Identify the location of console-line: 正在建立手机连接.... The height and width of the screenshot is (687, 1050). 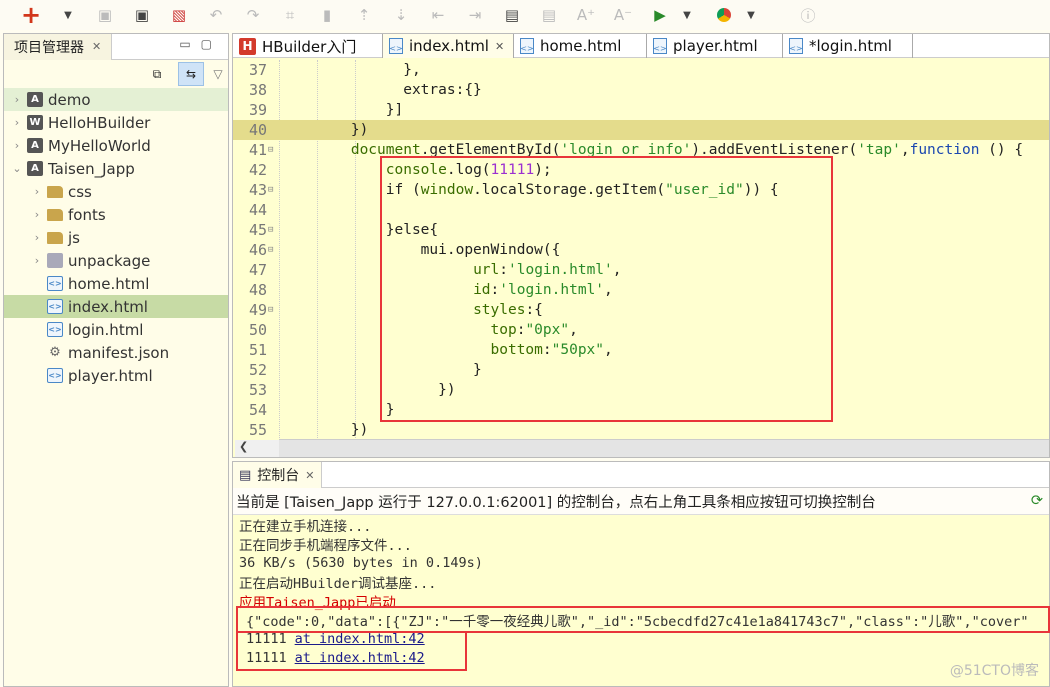
(305, 526).